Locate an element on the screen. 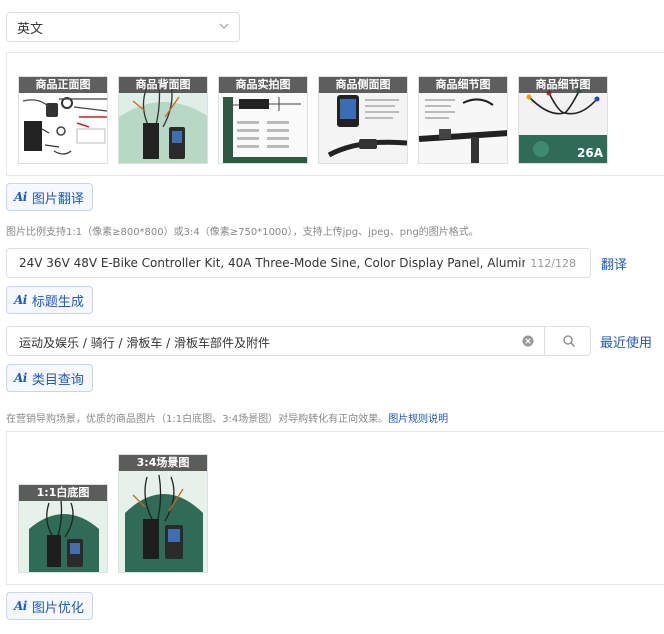 This screenshot has width=664, height=634. image-optimize-button: Ai 图片优化 is located at coordinates (49, 606).